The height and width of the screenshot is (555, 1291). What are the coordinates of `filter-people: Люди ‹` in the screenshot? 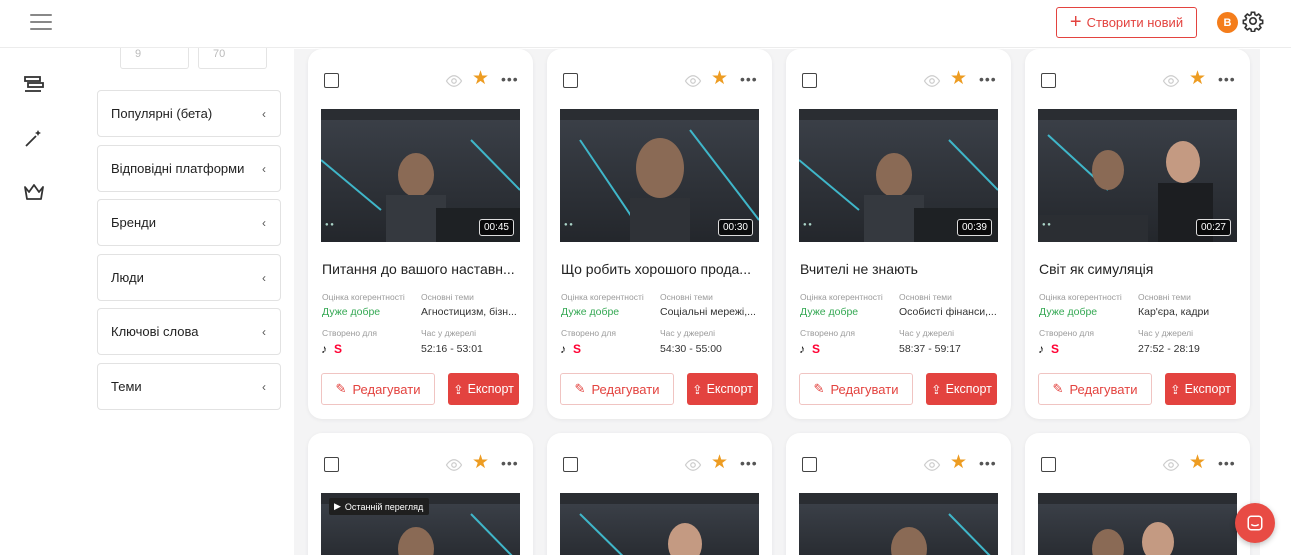 It's located at (189, 277).